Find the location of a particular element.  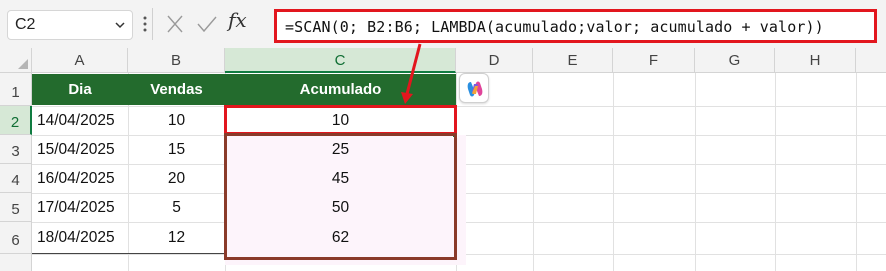

copilot-icon is located at coordinates (475, 89).